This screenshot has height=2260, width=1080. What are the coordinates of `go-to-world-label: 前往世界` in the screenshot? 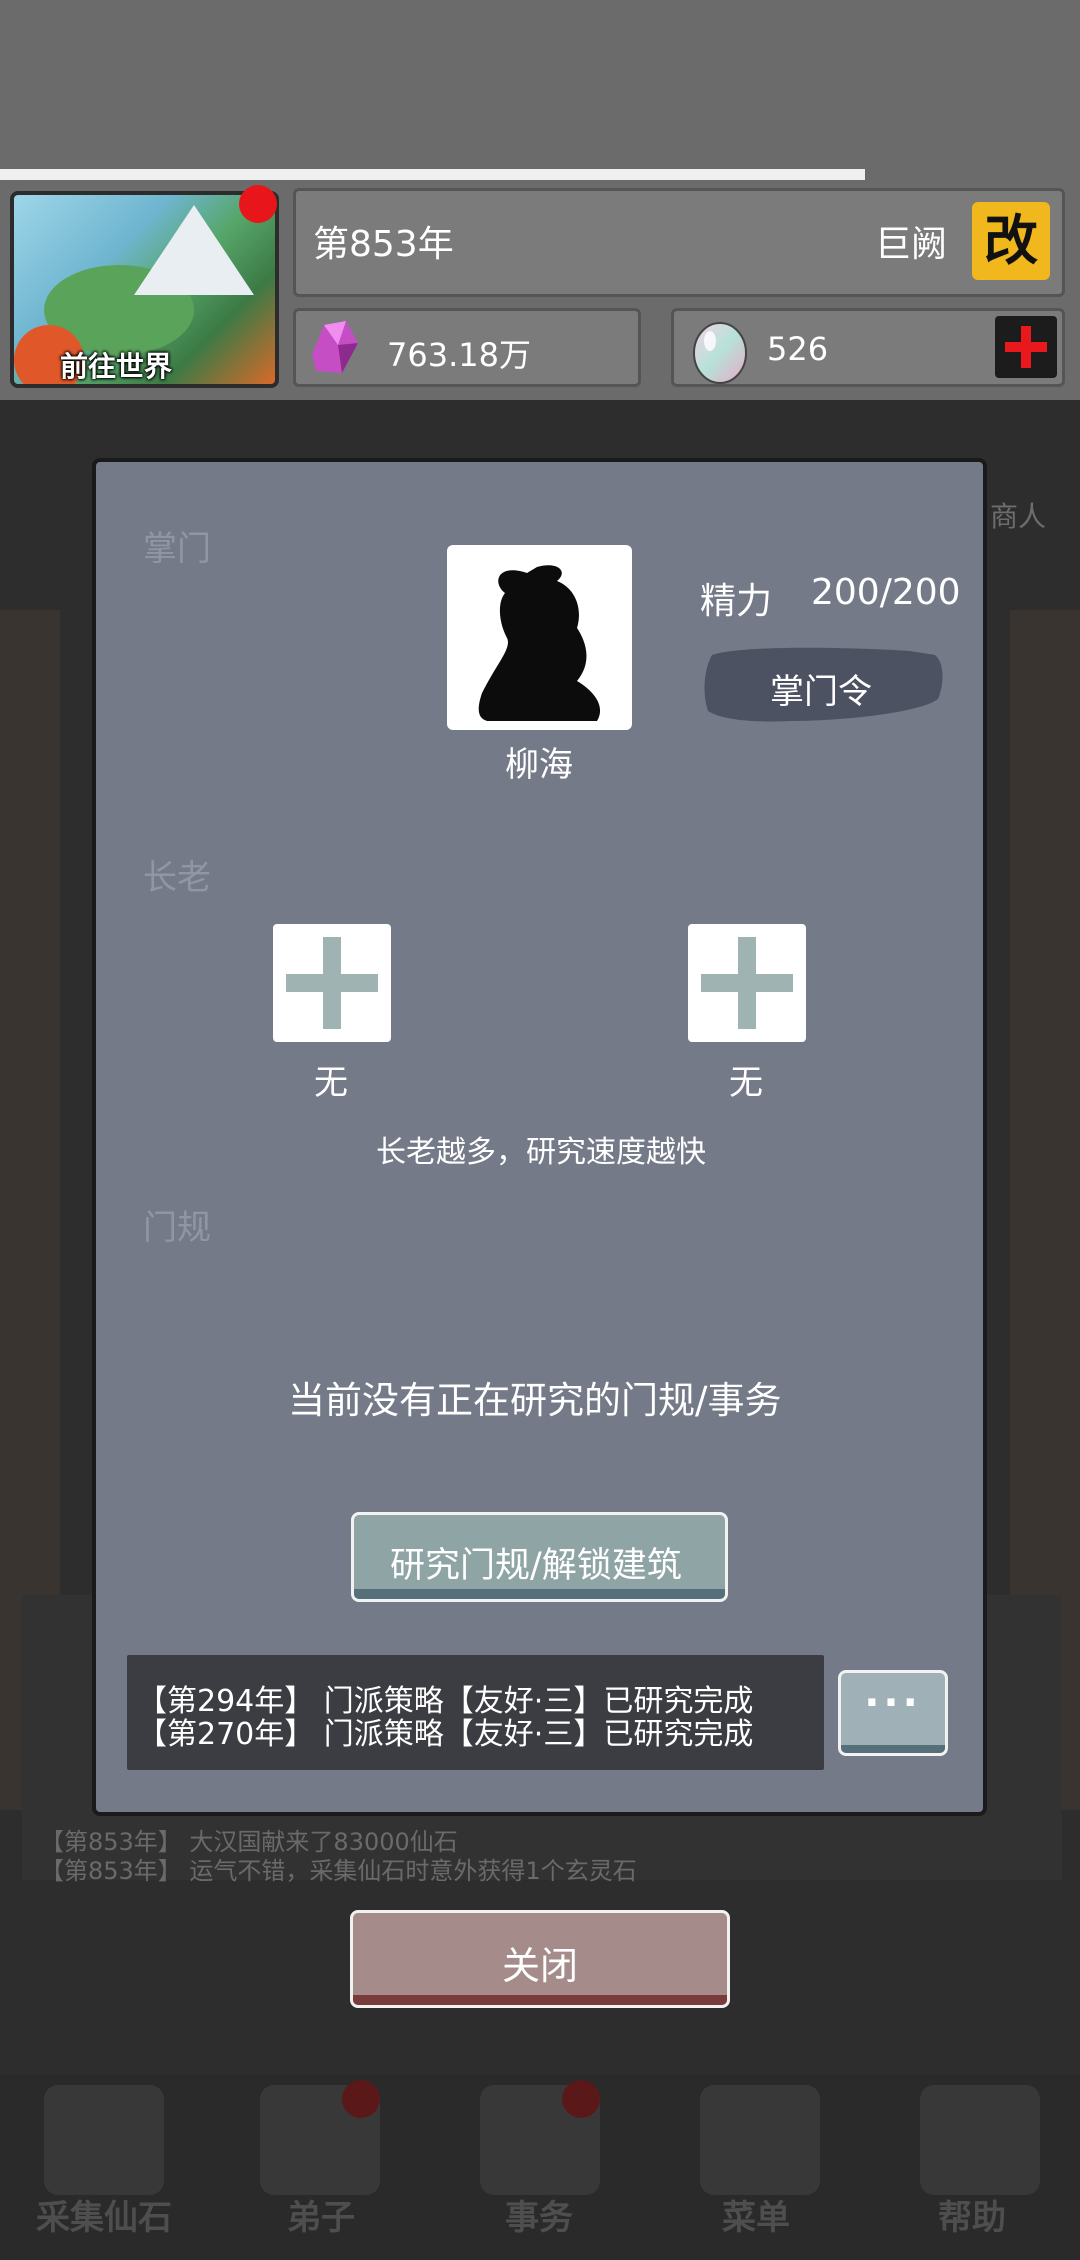 It's located at (116, 366).